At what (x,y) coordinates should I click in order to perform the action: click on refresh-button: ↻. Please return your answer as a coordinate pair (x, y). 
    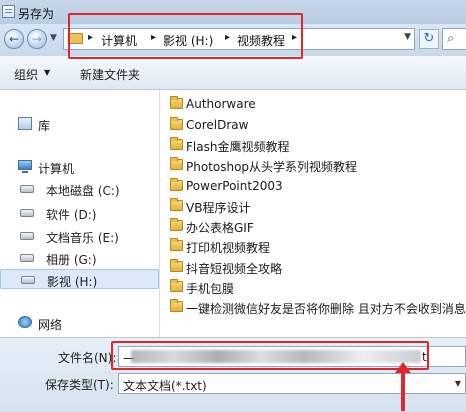
    Looking at the image, I should click on (429, 39).